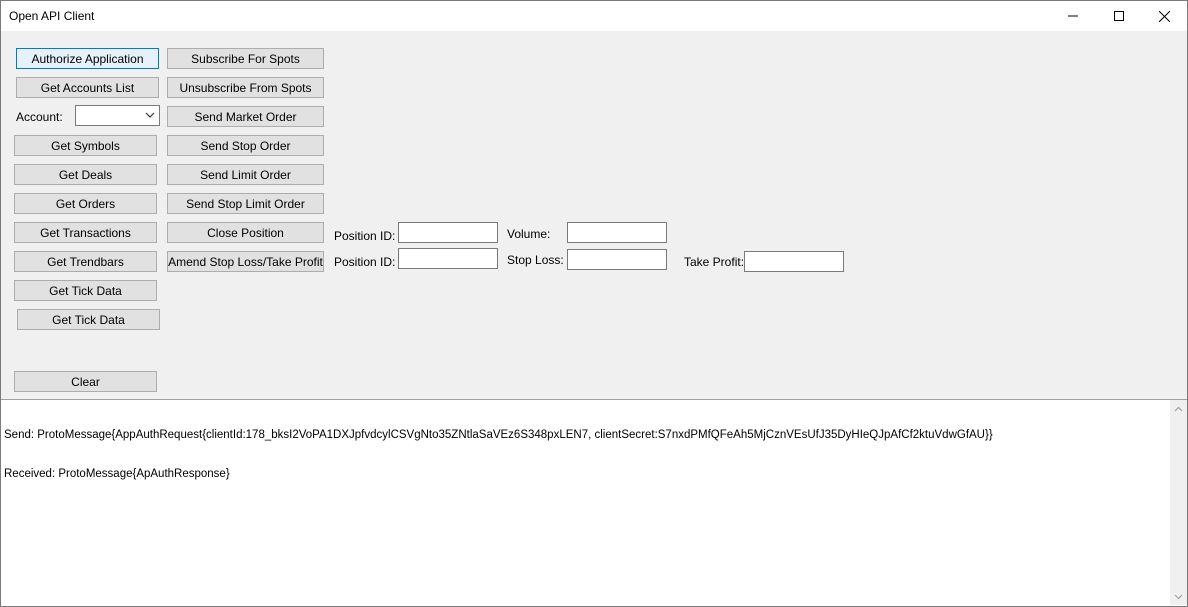 The image size is (1188, 607). Describe the element at coordinates (245, 203) in the screenshot. I see `send-stop-limit-order-button: Send Stop Limit Order` at that location.